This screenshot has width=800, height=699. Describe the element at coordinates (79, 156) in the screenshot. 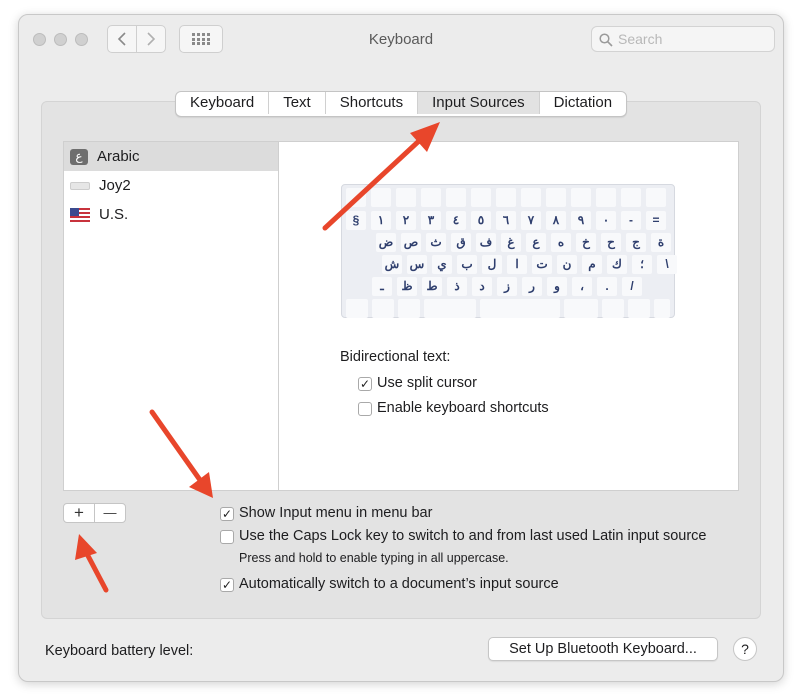

I see `arabic-letter-icon: ع` at that location.